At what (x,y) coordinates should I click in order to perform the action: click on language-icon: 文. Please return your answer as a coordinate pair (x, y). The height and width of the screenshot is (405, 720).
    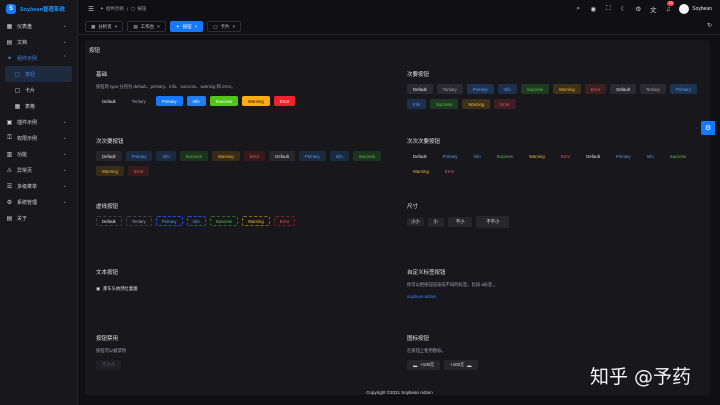
    Looking at the image, I should click on (653, 9).